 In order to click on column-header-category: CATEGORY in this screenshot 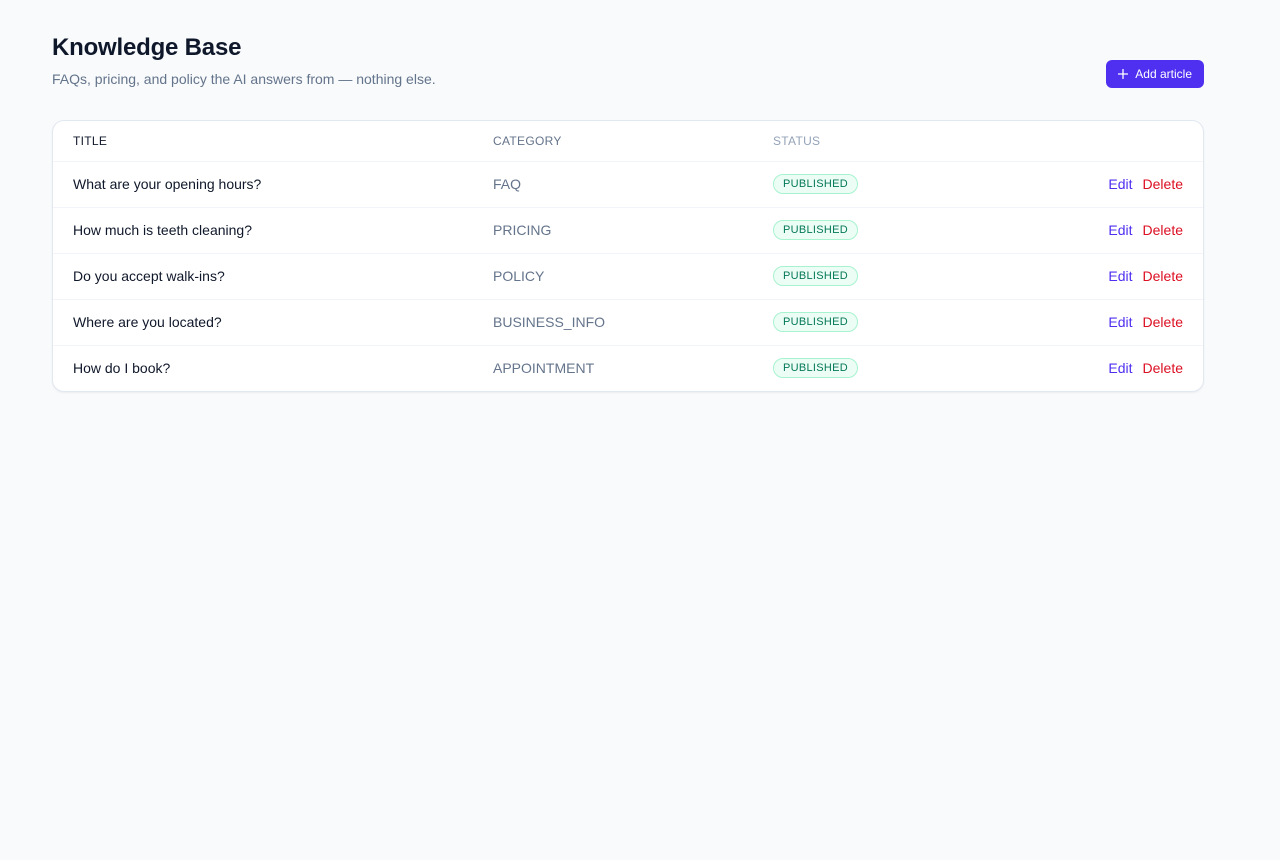, I will do `click(613, 141)`.